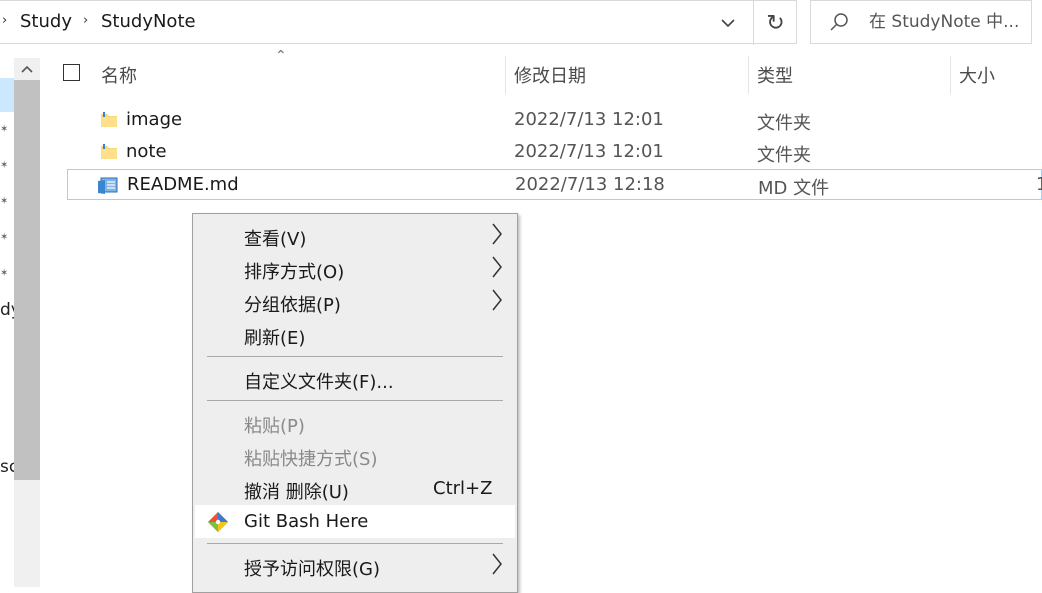 The height and width of the screenshot is (593, 1042). I want to click on file-name: README.md, so click(183, 184).